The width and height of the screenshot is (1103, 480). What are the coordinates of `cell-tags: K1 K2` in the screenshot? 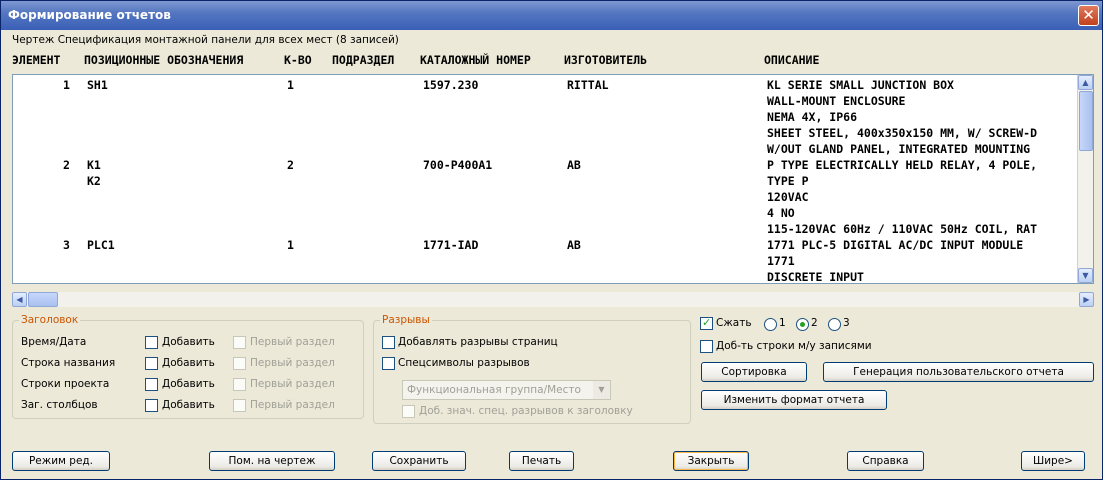 It's located at (94, 173).